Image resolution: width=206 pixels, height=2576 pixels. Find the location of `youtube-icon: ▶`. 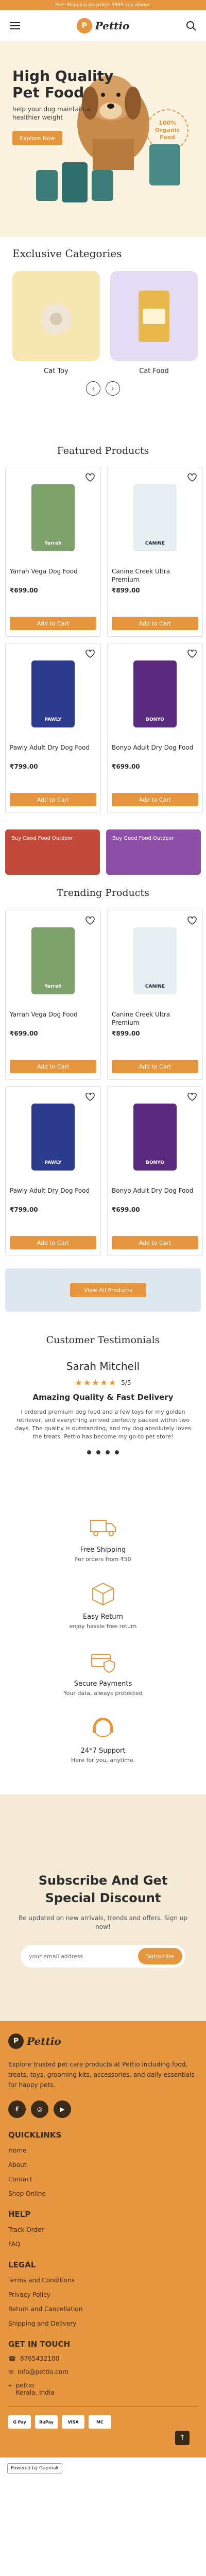

youtube-icon: ▶ is located at coordinates (63, 2109).